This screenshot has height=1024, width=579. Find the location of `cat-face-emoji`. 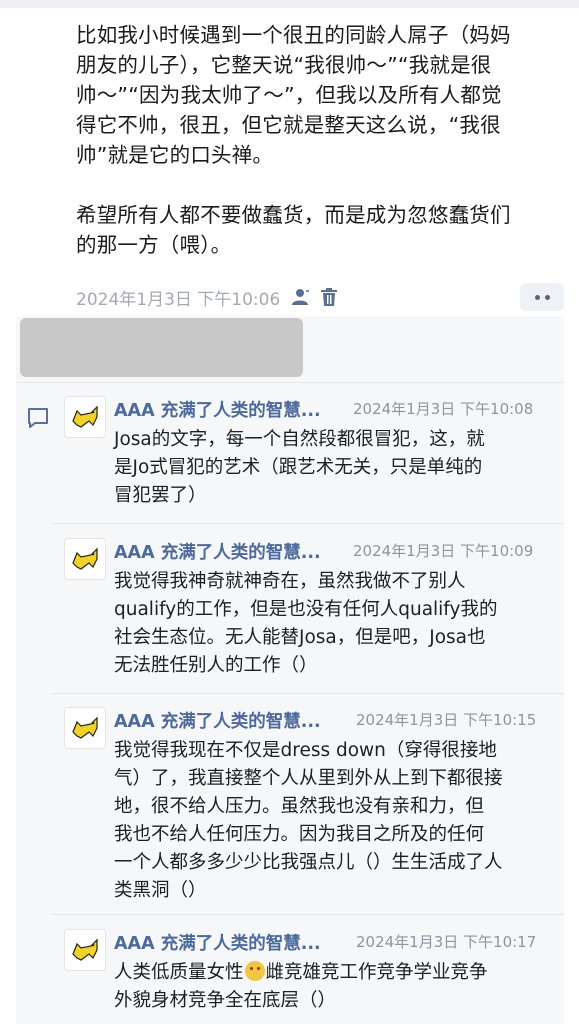

cat-face-emoji is located at coordinates (254, 971).